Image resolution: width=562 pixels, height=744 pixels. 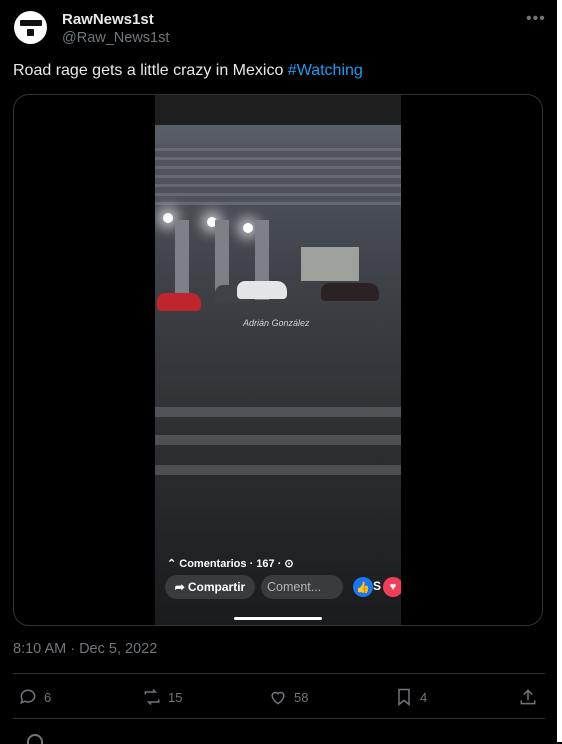 What do you see at coordinates (301, 697) in the screenshot?
I see `like-count: 58` at bounding box center [301, 697].